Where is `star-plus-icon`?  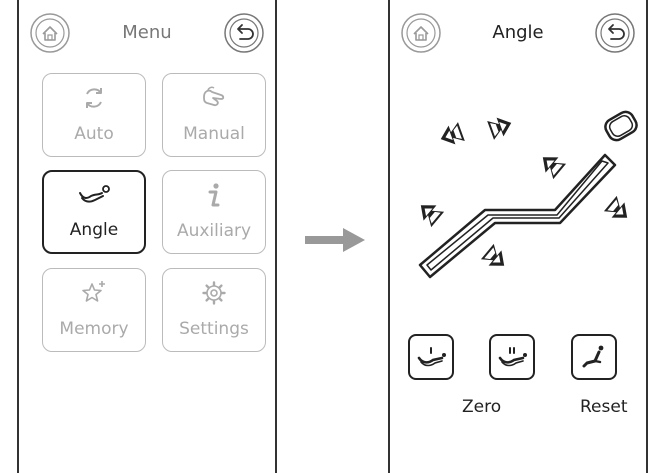
star-plus-icon is located at coordinates (93, 291).